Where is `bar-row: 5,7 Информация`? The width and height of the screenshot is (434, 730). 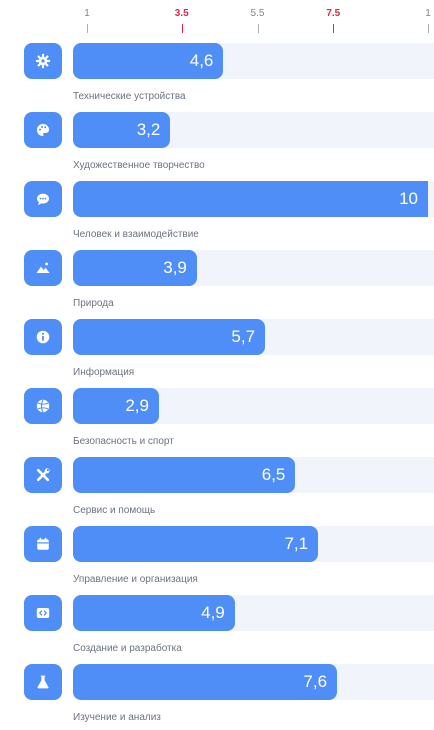
bar-row: 5,7 Информация is located at coordinates (217, 350).